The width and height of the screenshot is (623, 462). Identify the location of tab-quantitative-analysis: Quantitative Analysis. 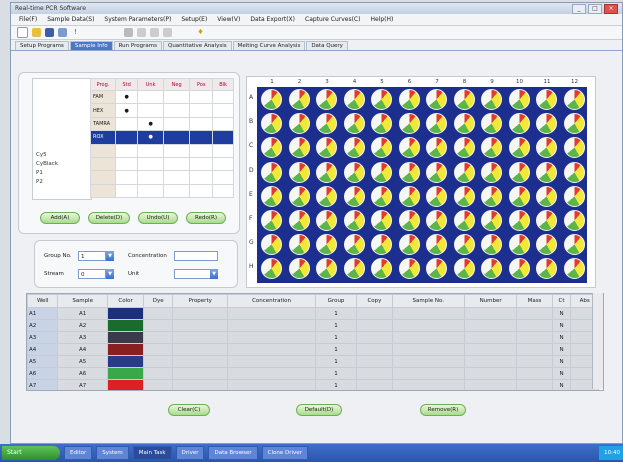
(197, 45).